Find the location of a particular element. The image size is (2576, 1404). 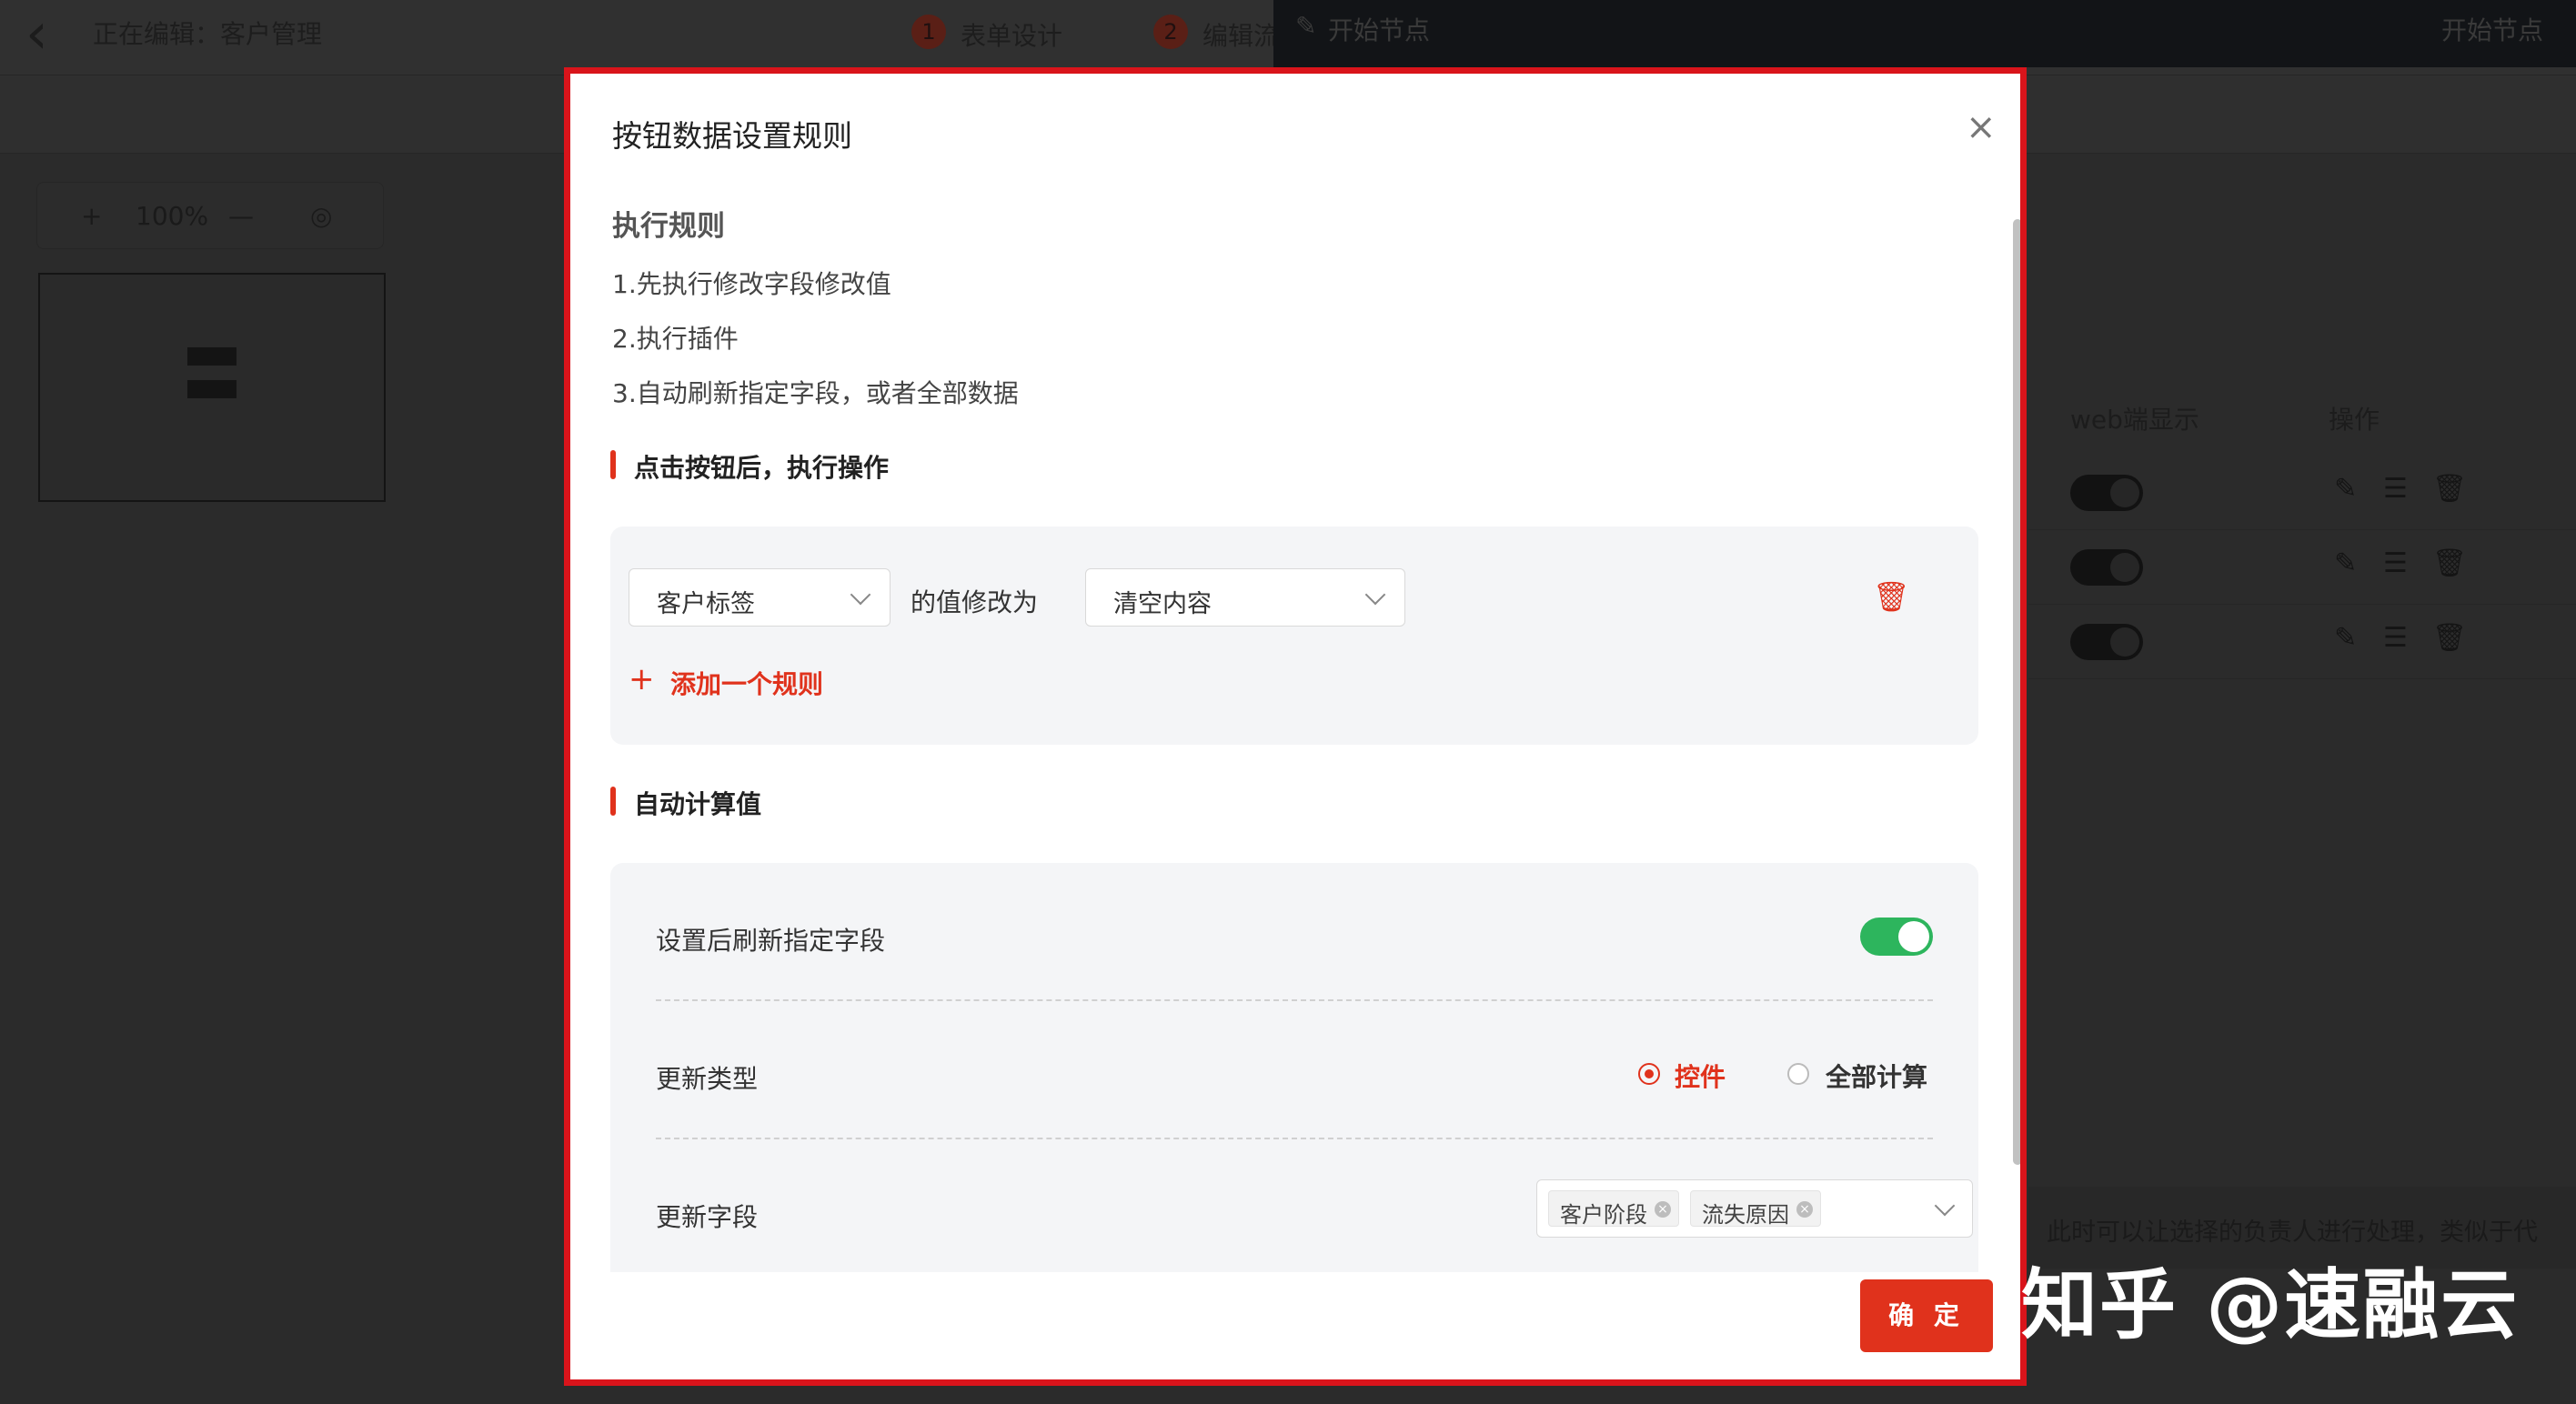

zoom-in-icon: + is located at coordinates (91, 216).